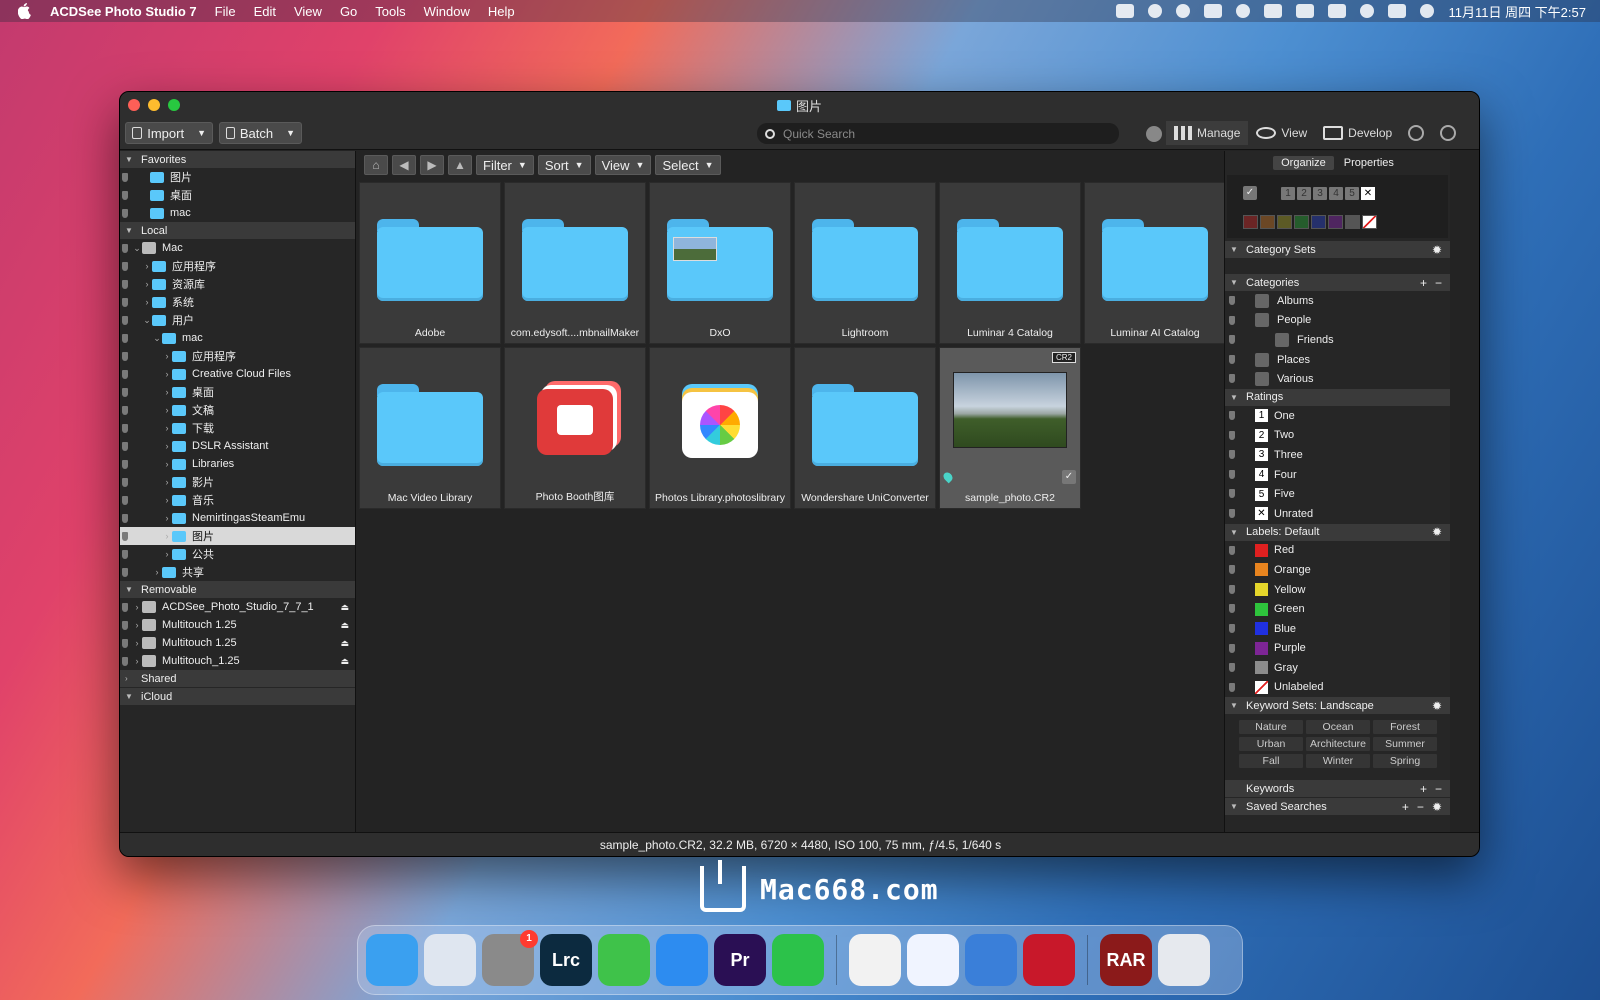 This screenshot has width=1600, height=1000. I want to click on keyword-set-button: Spring, so click(1405, 761).